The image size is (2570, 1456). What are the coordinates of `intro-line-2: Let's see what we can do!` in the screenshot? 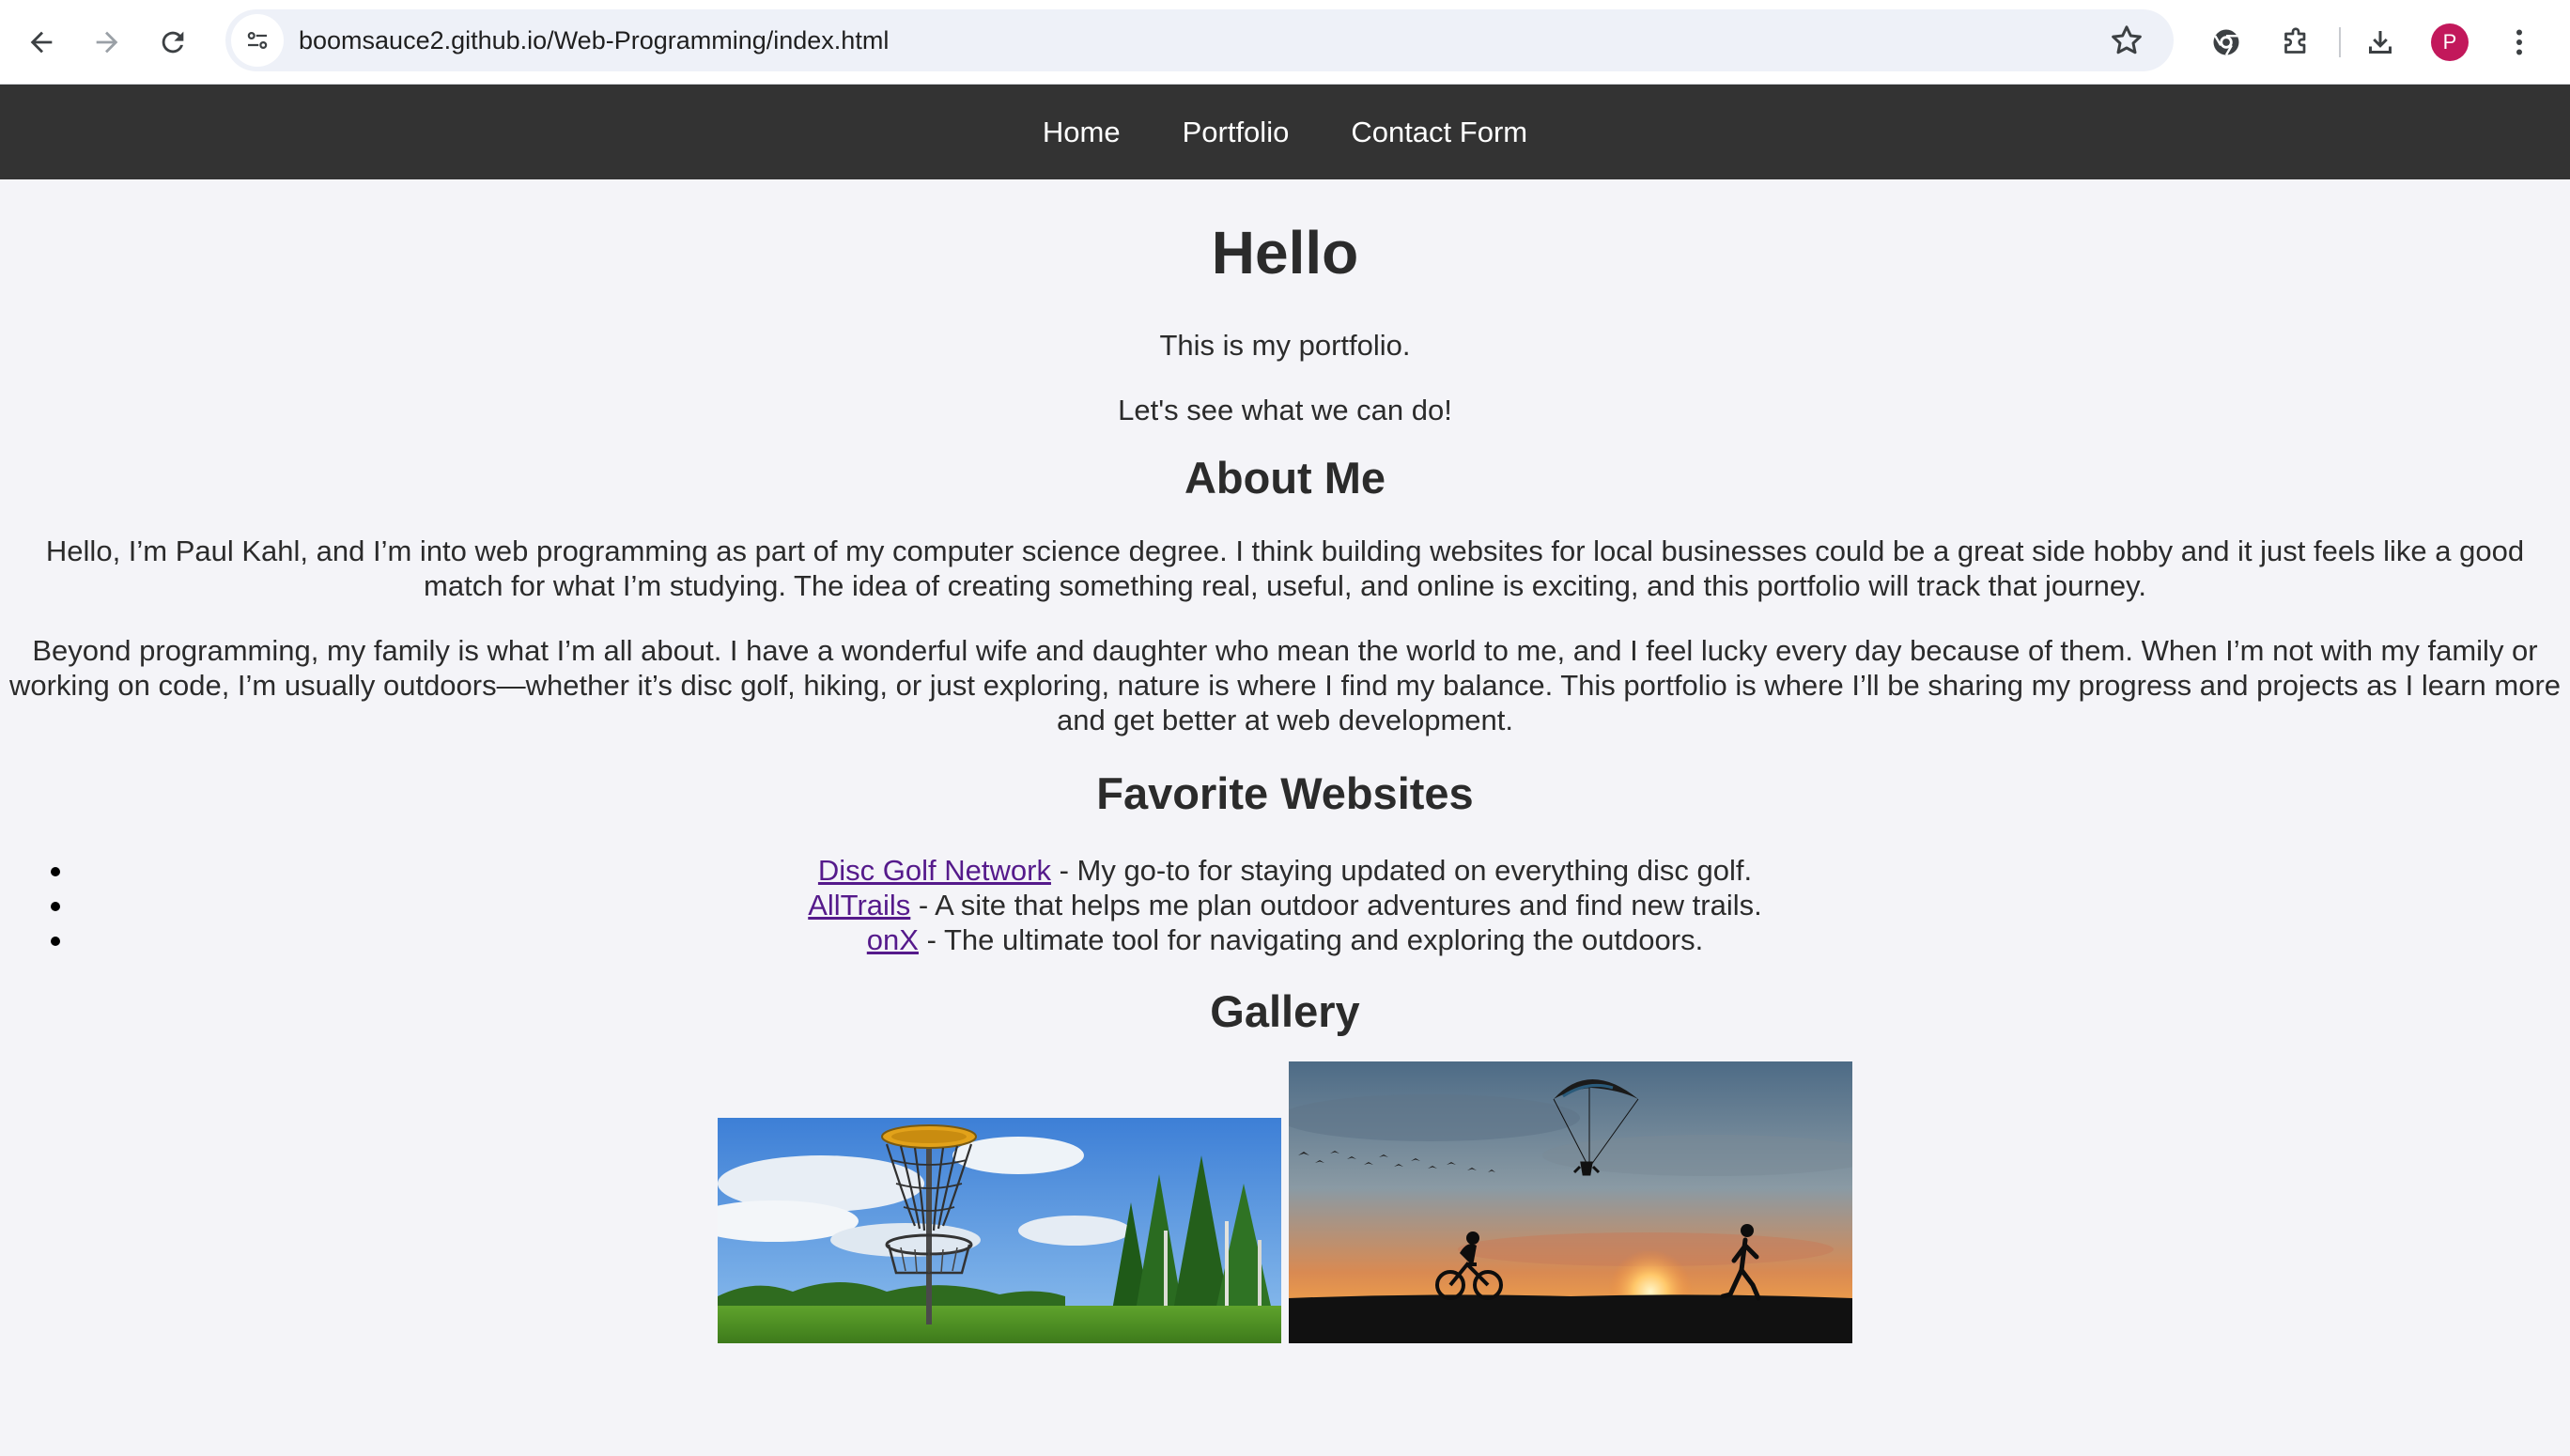 It's located at (1285, 409).